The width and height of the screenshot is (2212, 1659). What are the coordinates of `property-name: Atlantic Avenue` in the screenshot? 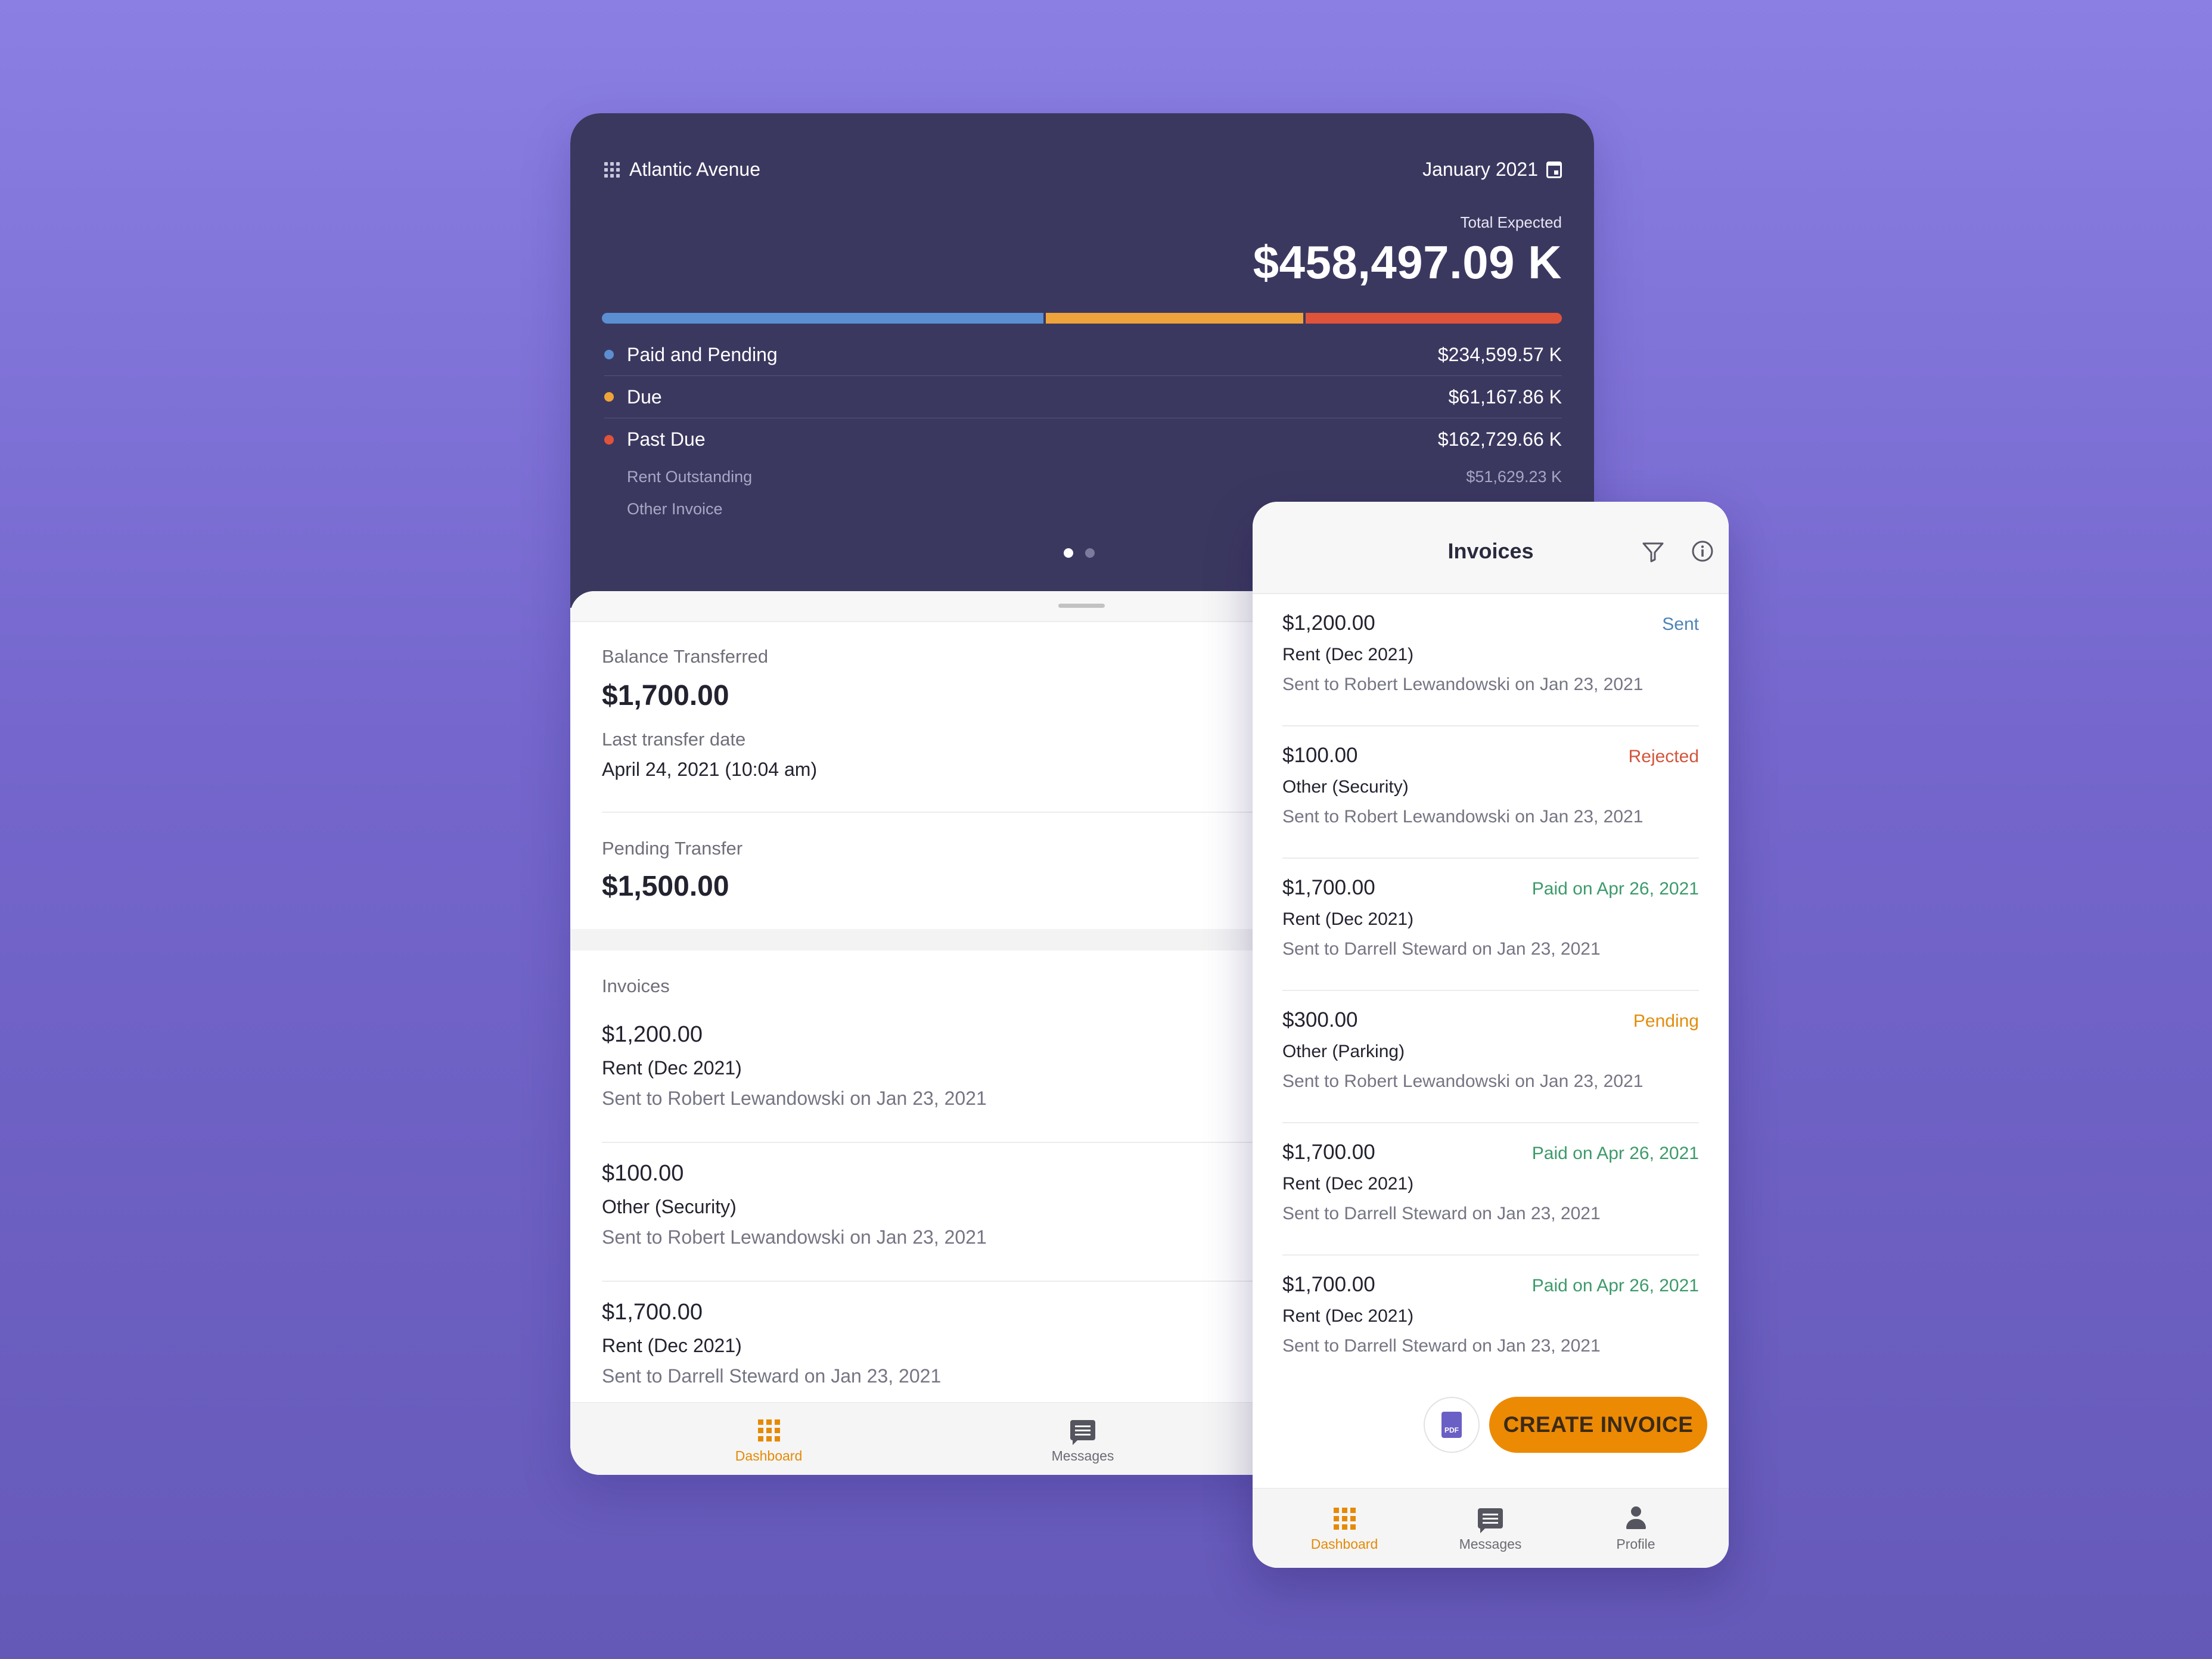 It's located at (695, 169).